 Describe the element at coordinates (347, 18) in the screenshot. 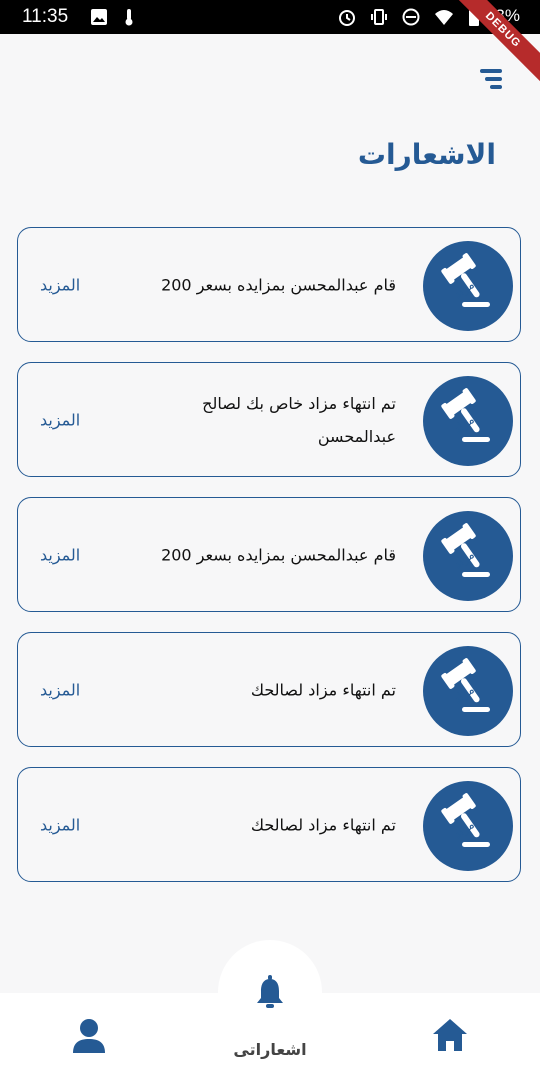

I see `alarm-icon` at that location.